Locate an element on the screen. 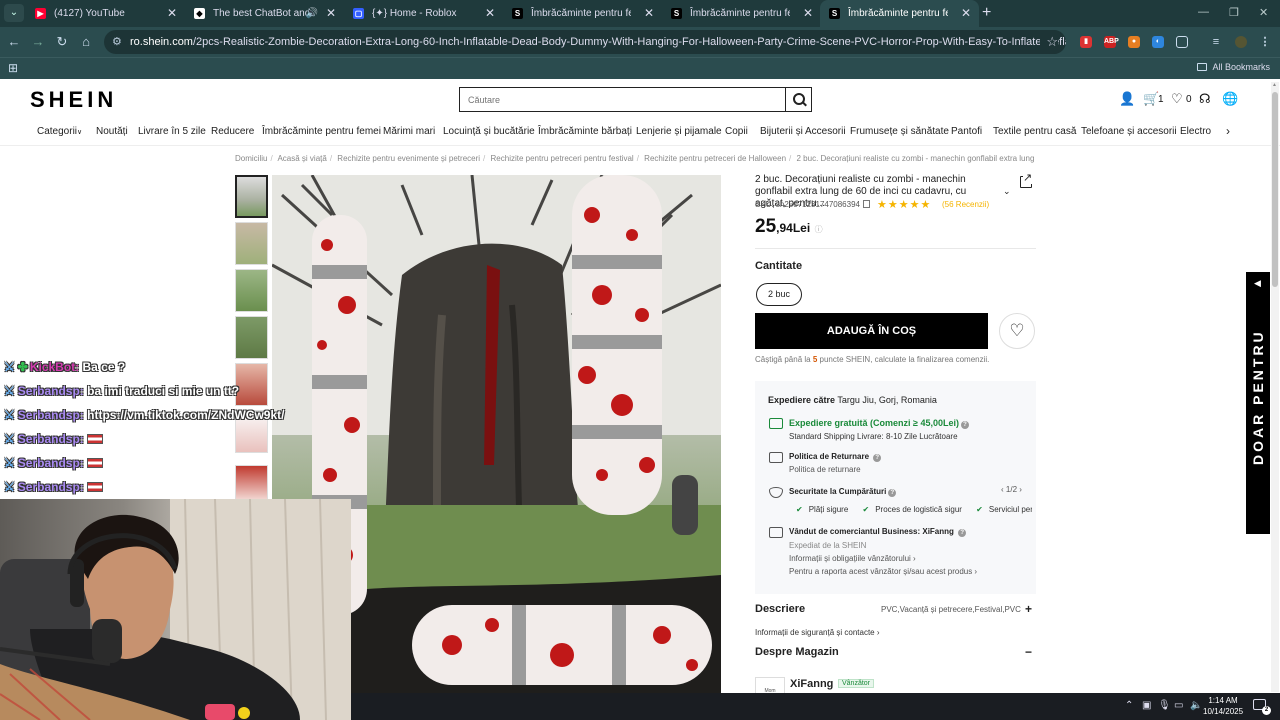 This screenshot has width=1280, height=720. home-icon: ⌂ is located at coordinates (86, 41).